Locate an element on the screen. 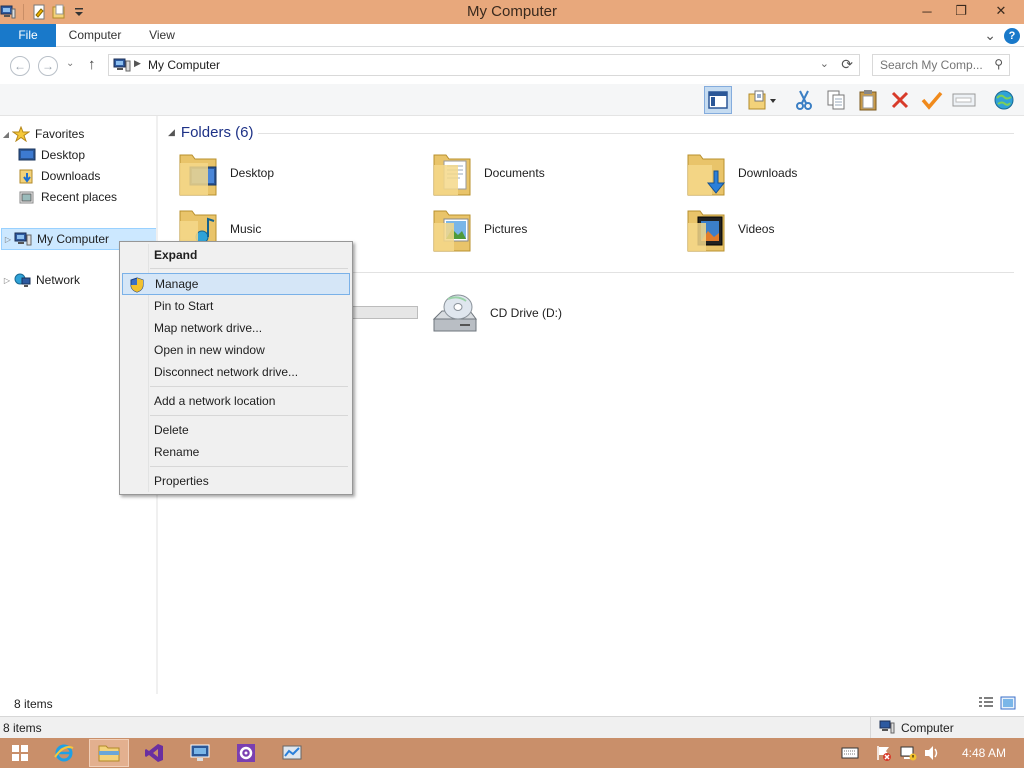  taskbar-internet-explorer is located at coordinates (64, 753).